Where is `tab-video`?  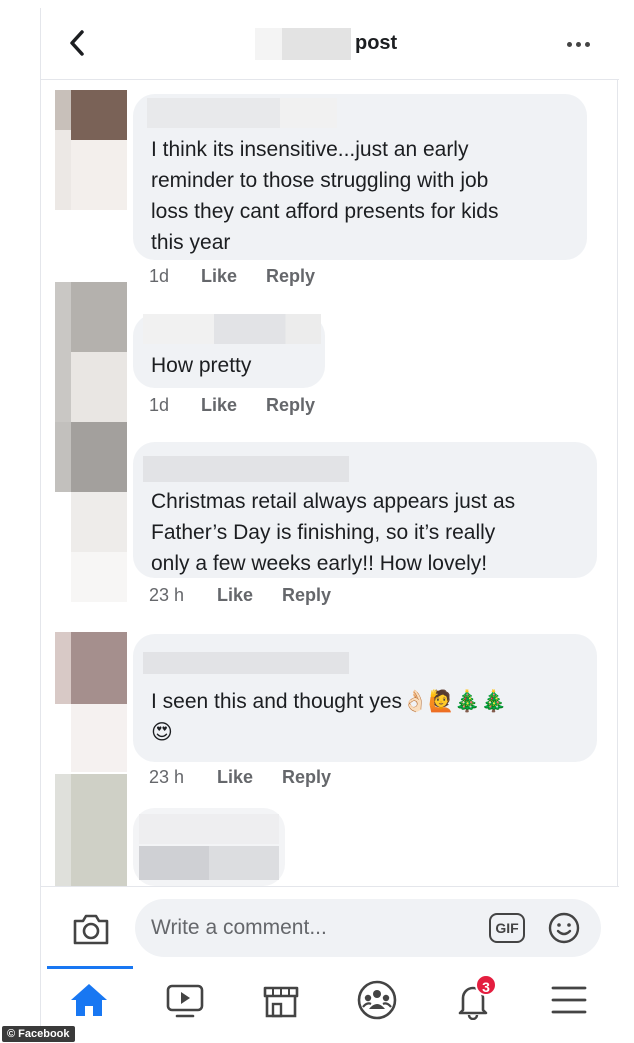
tab-video is located at coordinates (187, 1002).